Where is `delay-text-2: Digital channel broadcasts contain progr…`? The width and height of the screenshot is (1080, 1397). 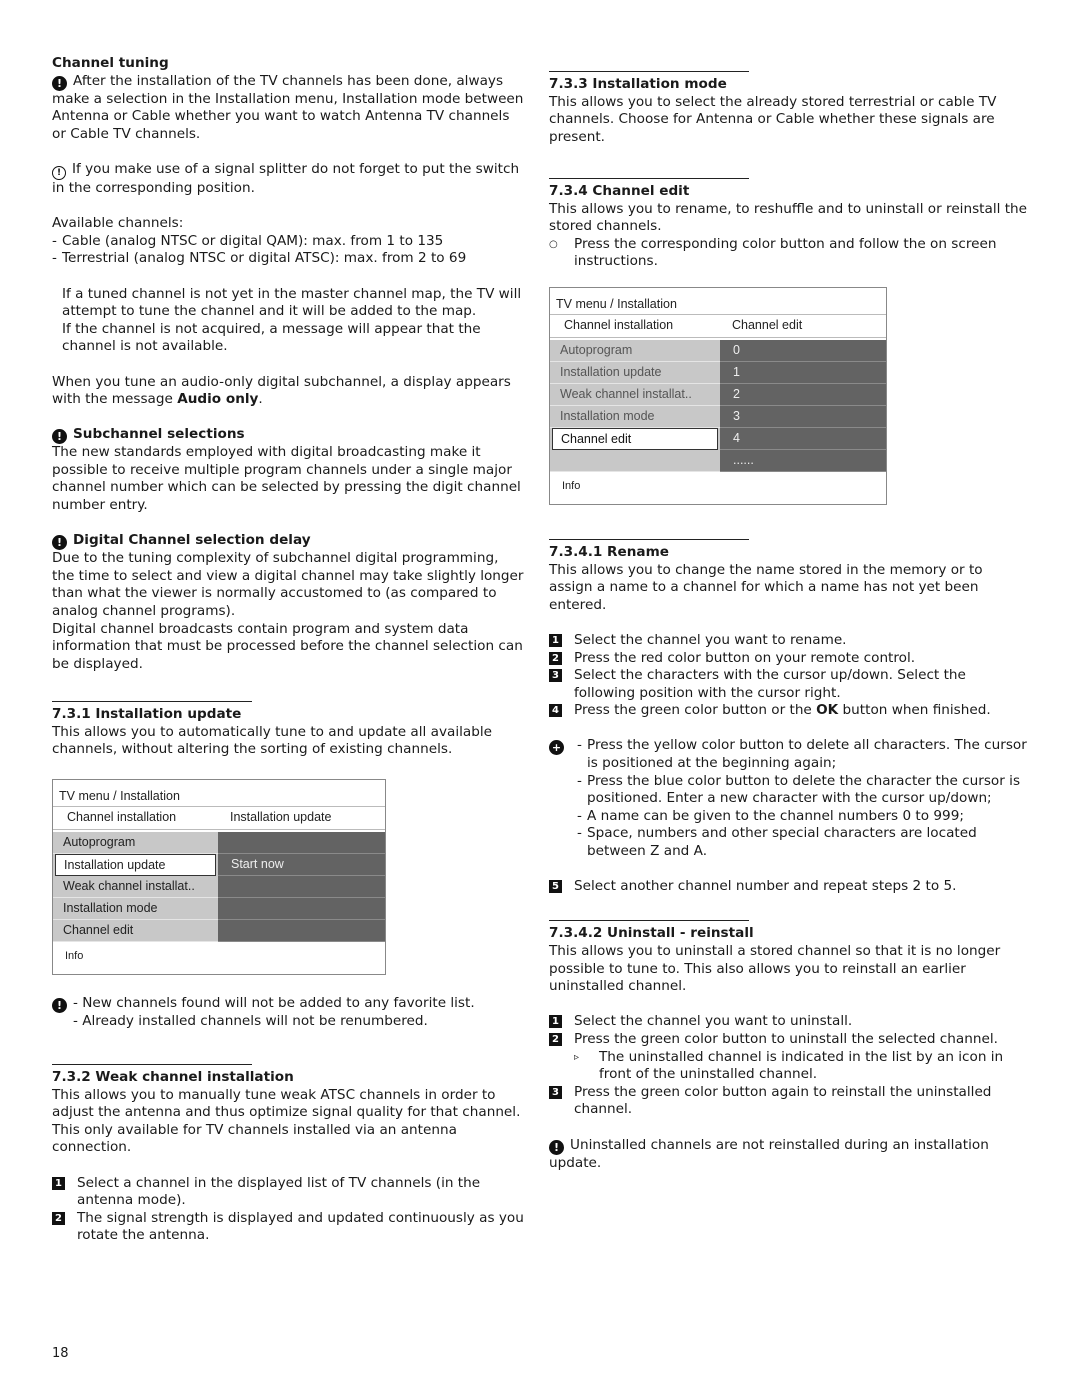 delay-text-2: Digital channel broadcasts contain progr… is located at coordinates (287, 646).